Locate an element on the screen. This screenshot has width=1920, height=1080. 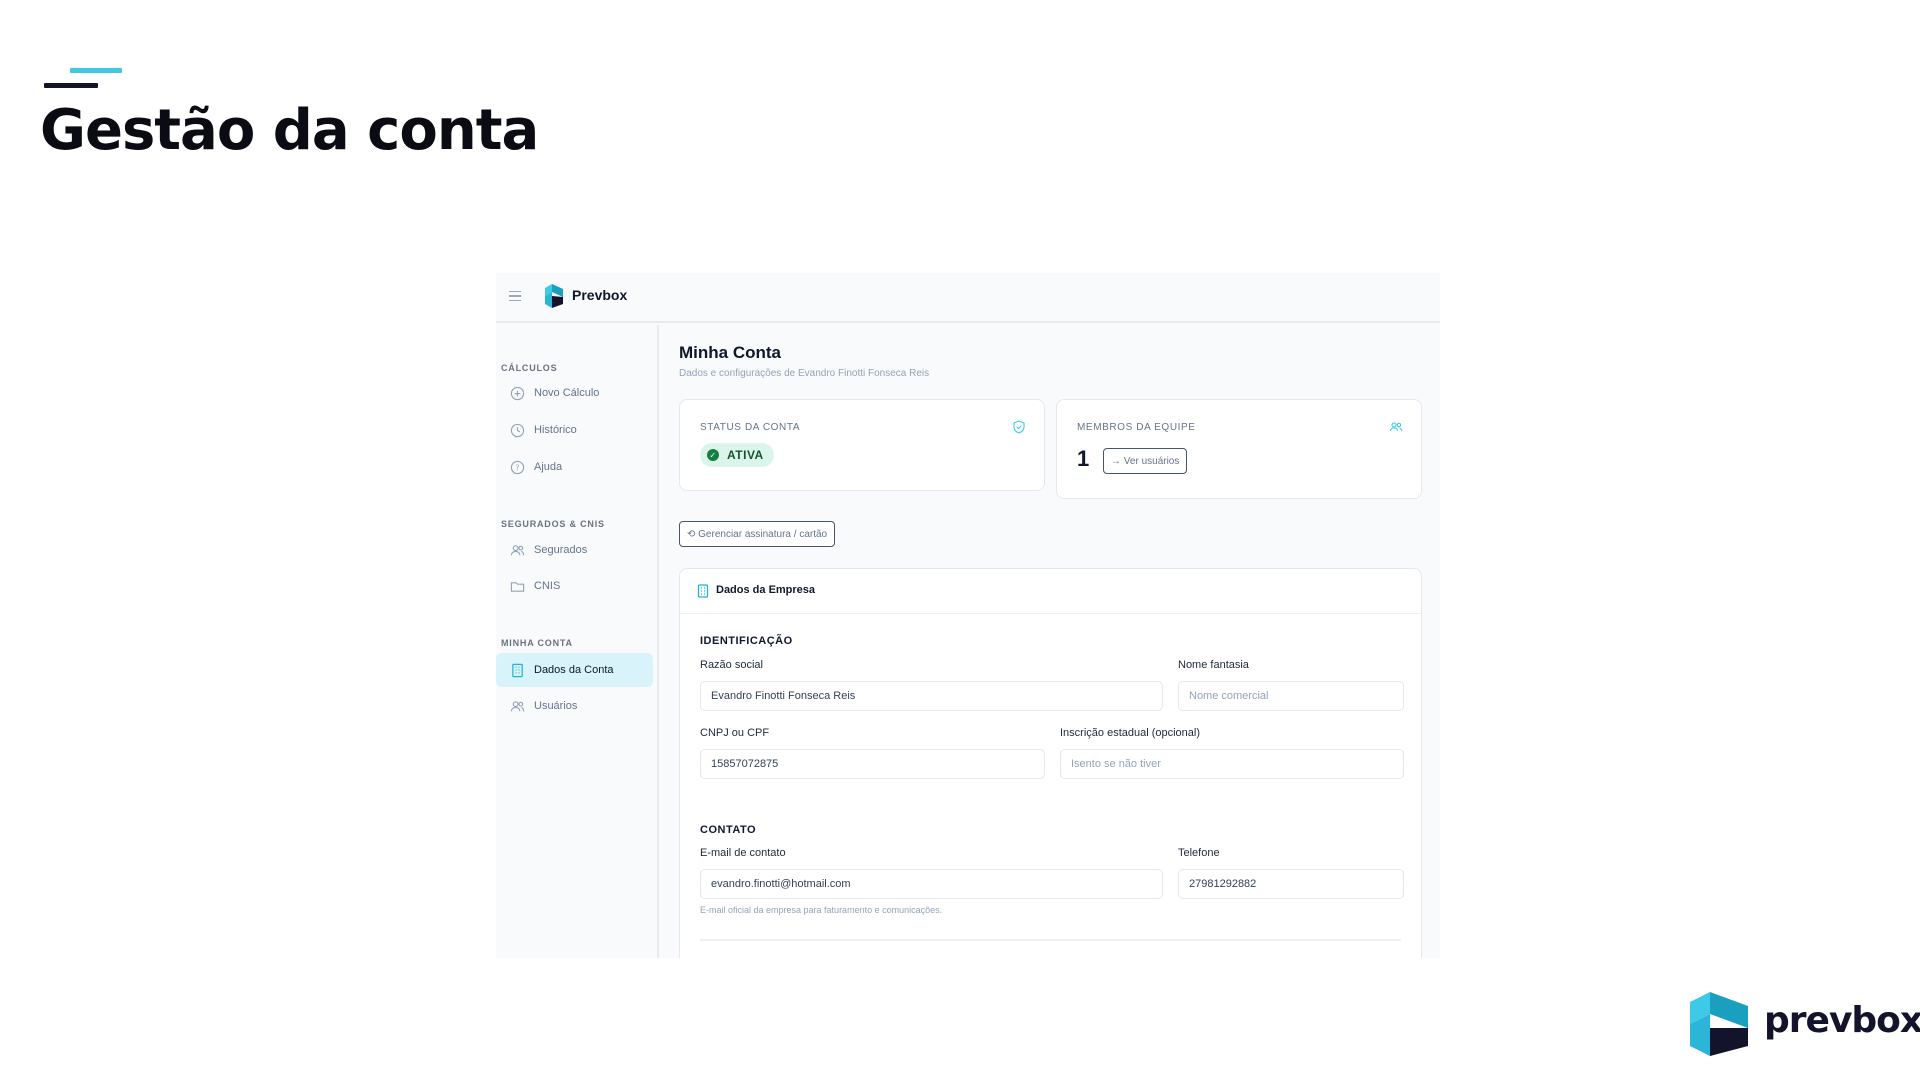
status-badge: ✓ ATIVA is located at coordinates (737, 455).